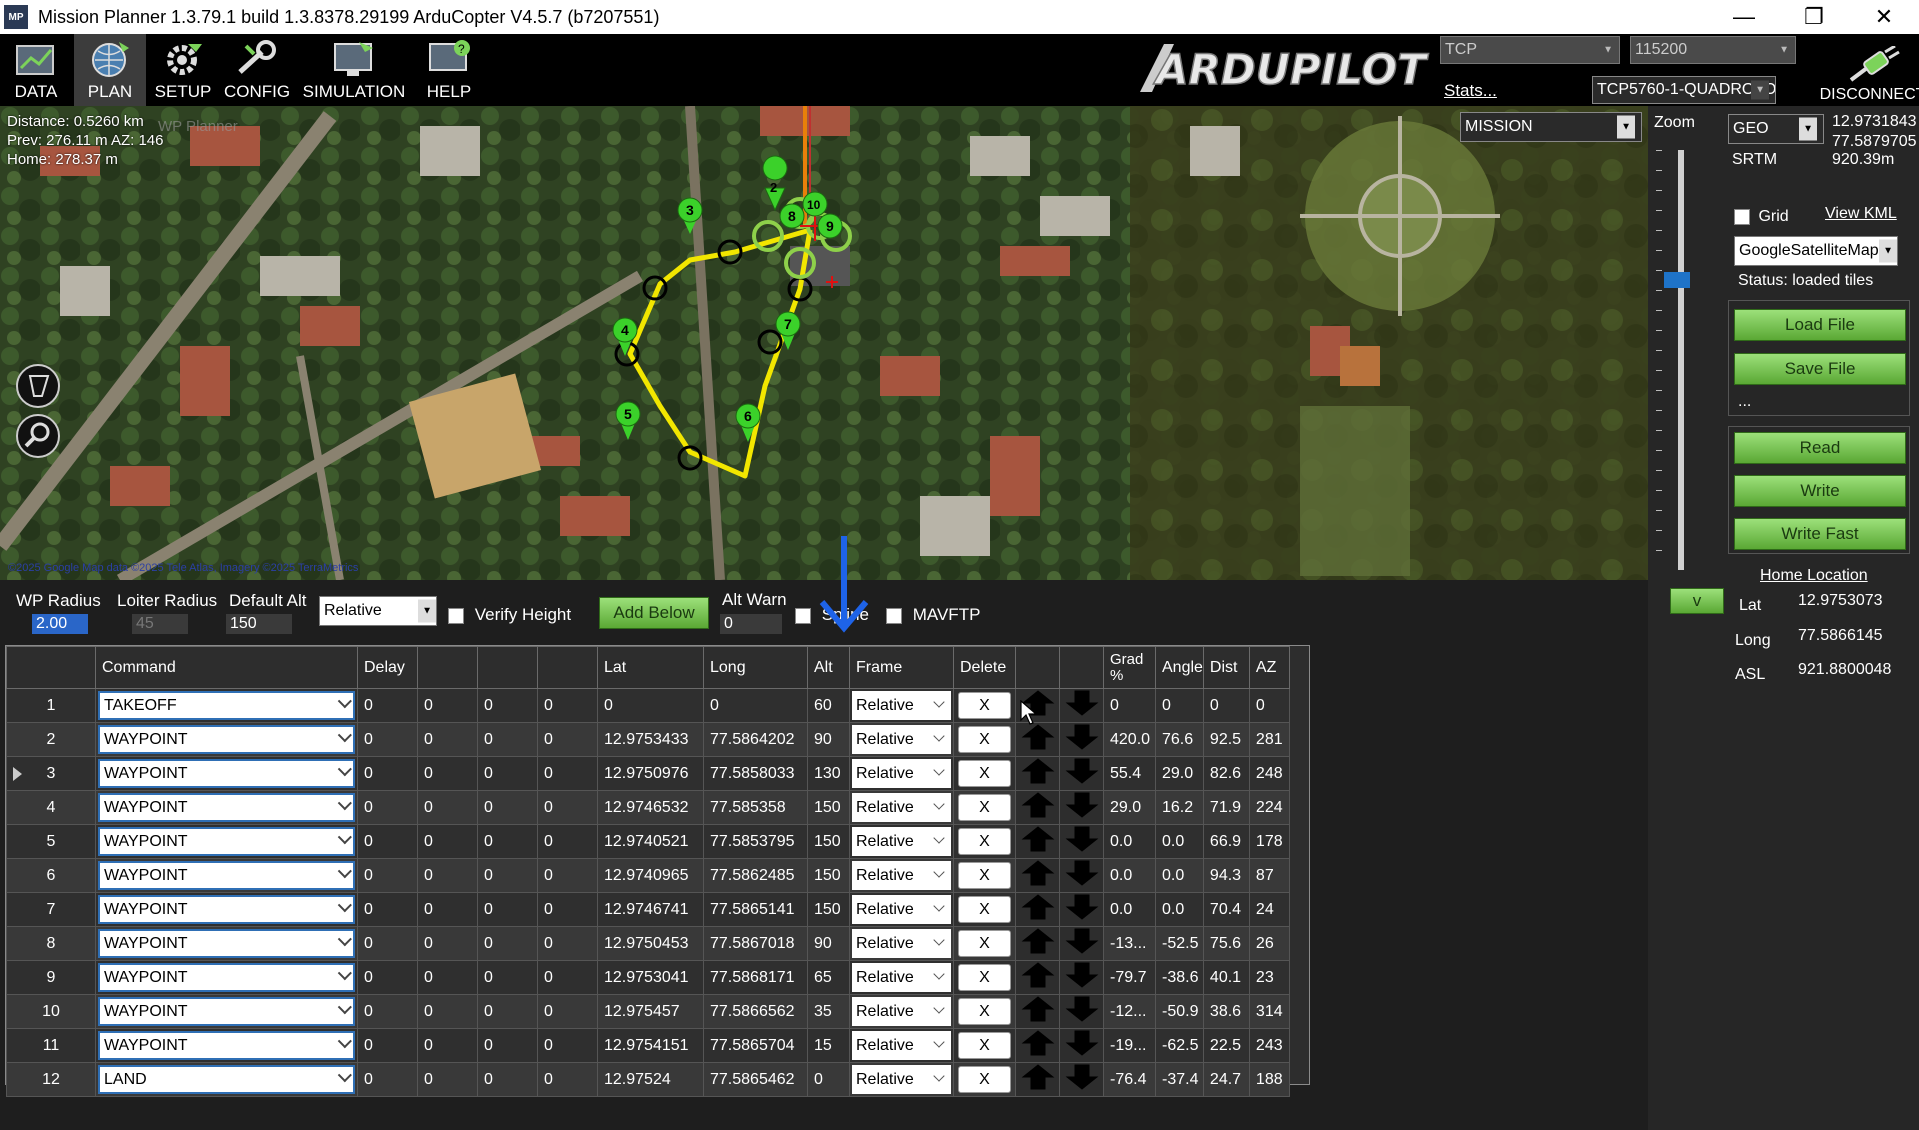 The width and height of the screenshot is (1919, 1130). I want to click on command-cell: LAND, so click(226, 1079).